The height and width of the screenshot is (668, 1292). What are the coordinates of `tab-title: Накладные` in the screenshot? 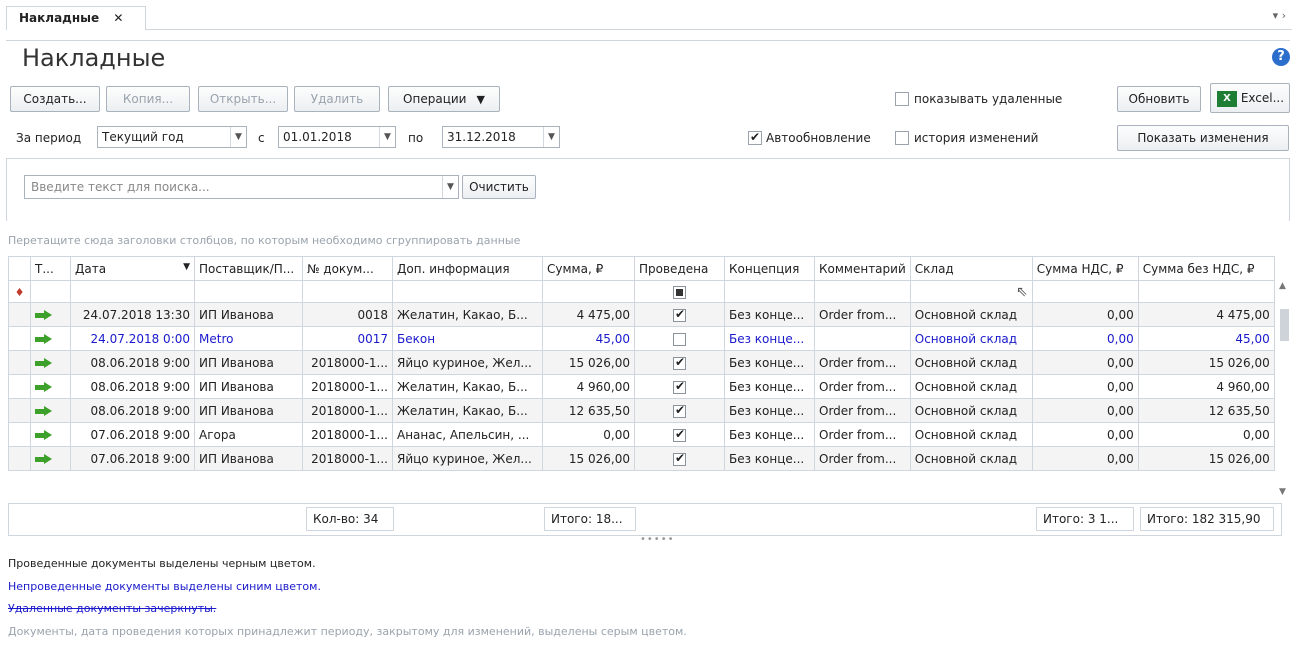 It's located at (59, 18).